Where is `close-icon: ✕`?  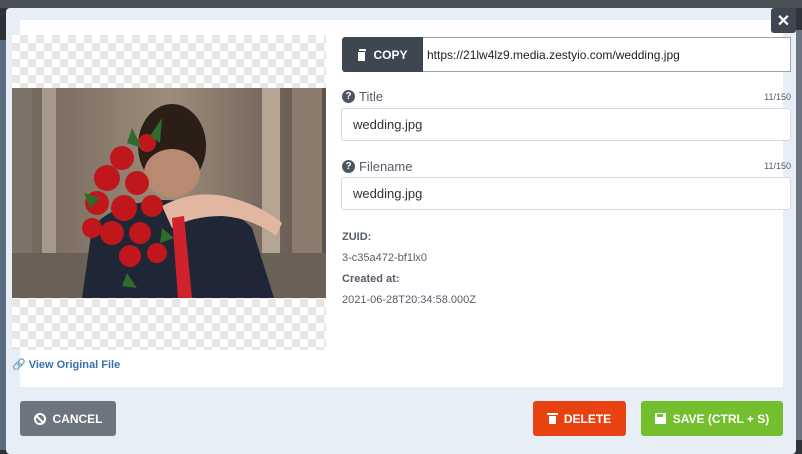
close-icon: ✕ is located at coordinates (783, 21).